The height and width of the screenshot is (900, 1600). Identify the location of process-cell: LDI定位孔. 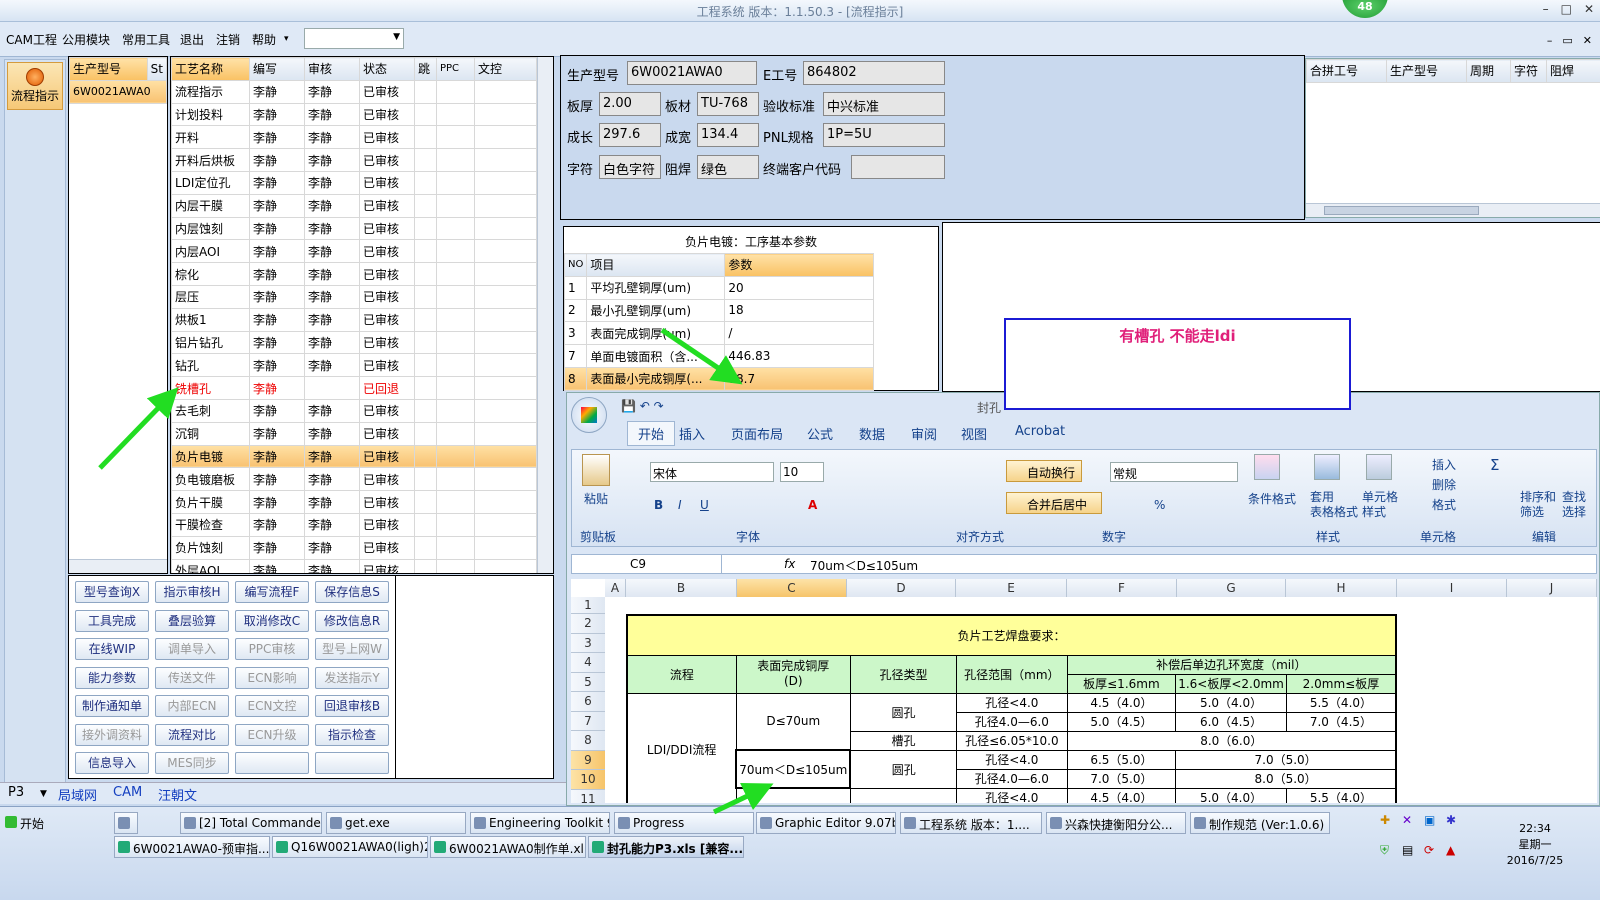
(210, 182).